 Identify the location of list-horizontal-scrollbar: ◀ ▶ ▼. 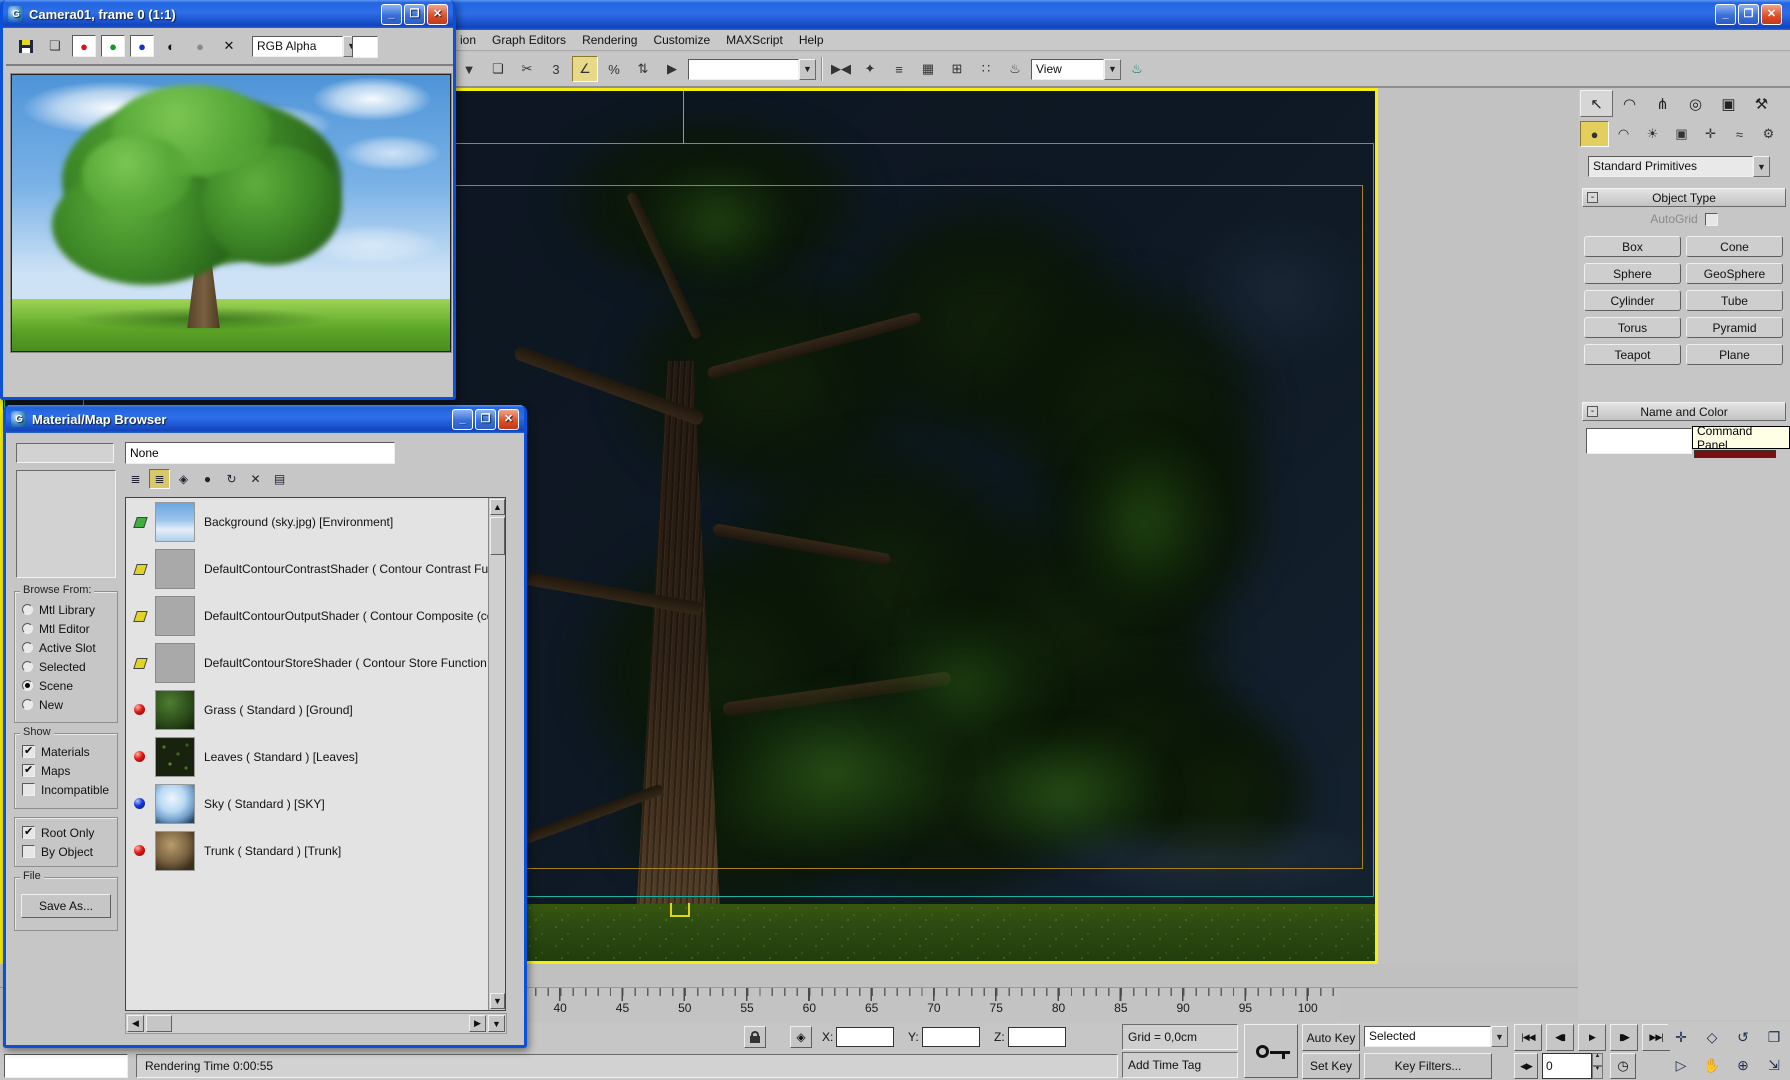
(316, 1023).